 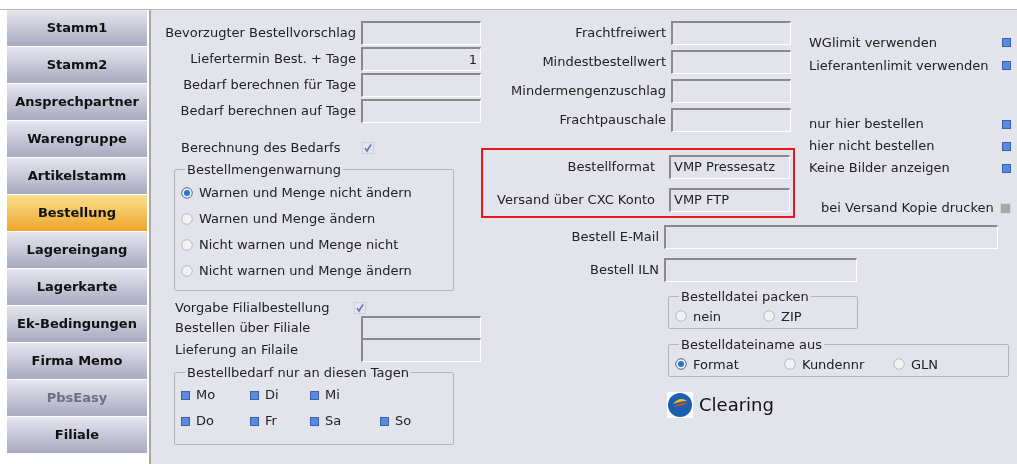 I want to click on field-label: Bestellformat, so click(x=611, y=166).